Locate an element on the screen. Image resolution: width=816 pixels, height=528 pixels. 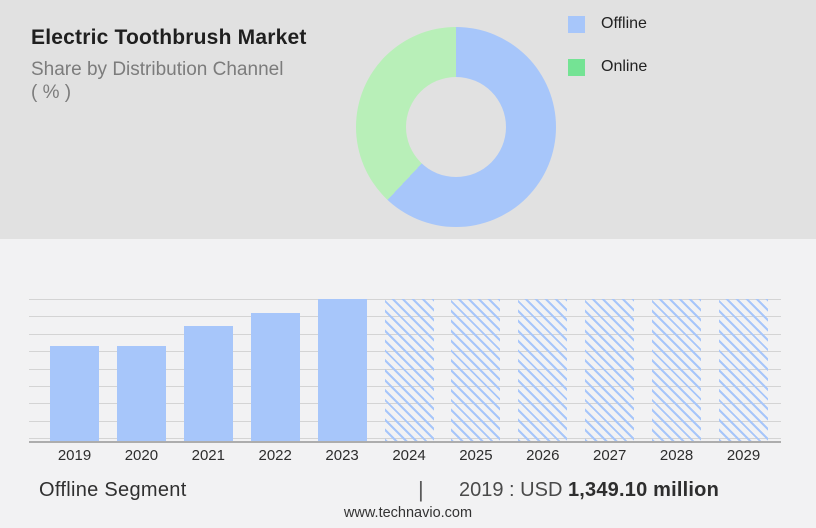
chart-legend: Offline Online is located at coordinates (607, 58).